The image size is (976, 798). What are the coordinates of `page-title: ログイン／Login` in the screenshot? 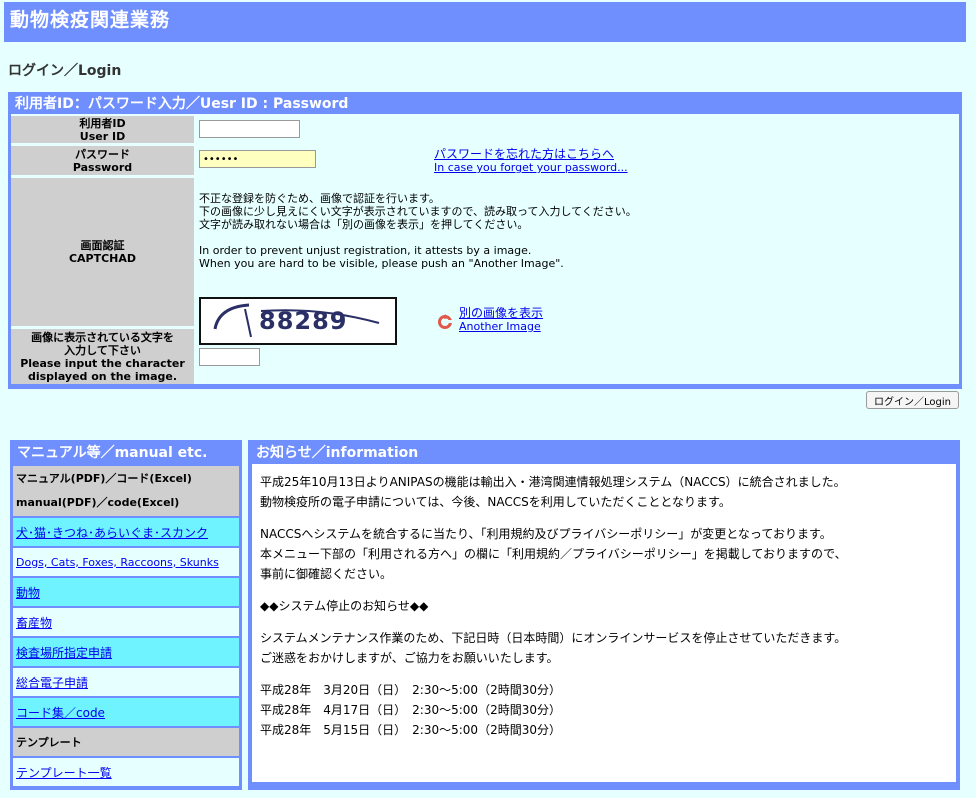 It's located at (65, 71).